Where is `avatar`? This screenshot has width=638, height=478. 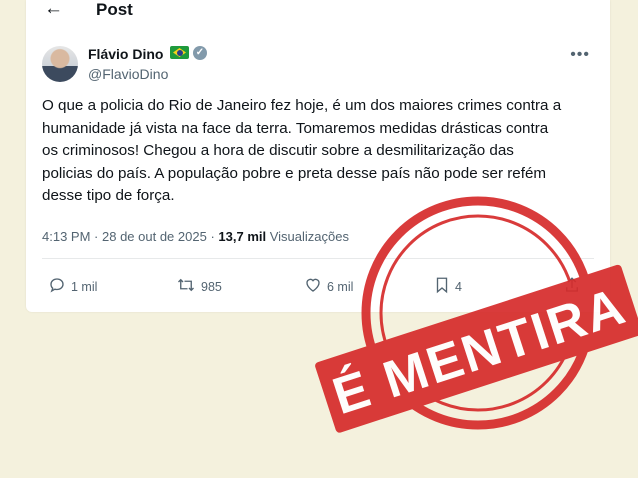 avatar is located at coordinates (60, 64).